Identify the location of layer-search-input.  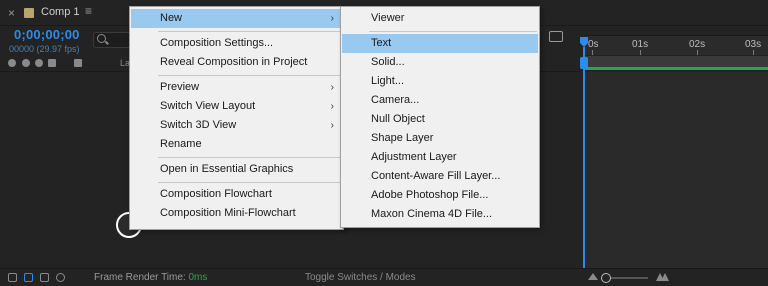
(113, 40).